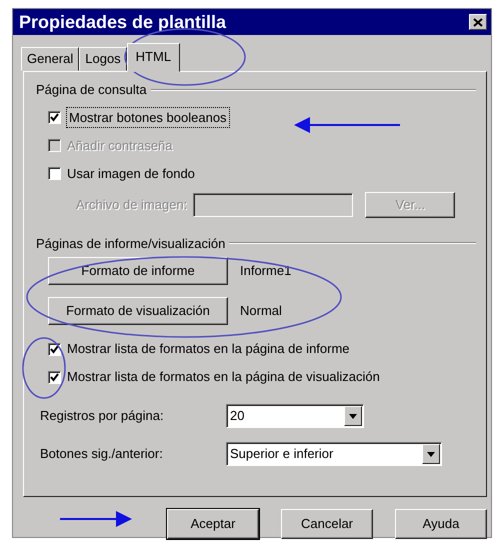 This screenshot has height=547, width=494. I want to click on checkbox-label: Mostrar botones booleanos, so click(148, 118).